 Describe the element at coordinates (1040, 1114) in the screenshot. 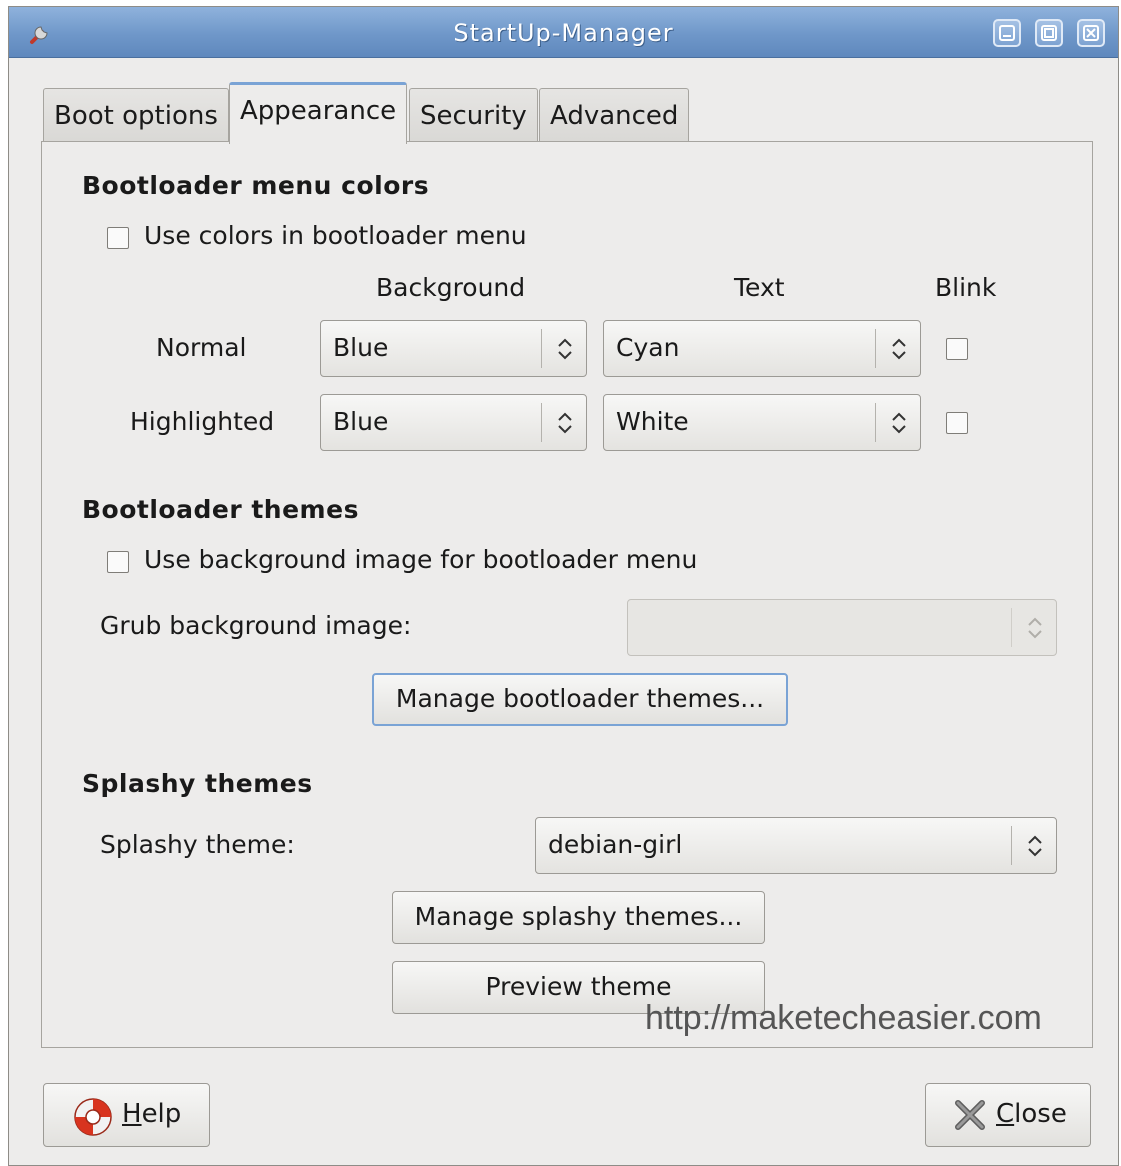

I see `close-label-rest: lose` at that location.